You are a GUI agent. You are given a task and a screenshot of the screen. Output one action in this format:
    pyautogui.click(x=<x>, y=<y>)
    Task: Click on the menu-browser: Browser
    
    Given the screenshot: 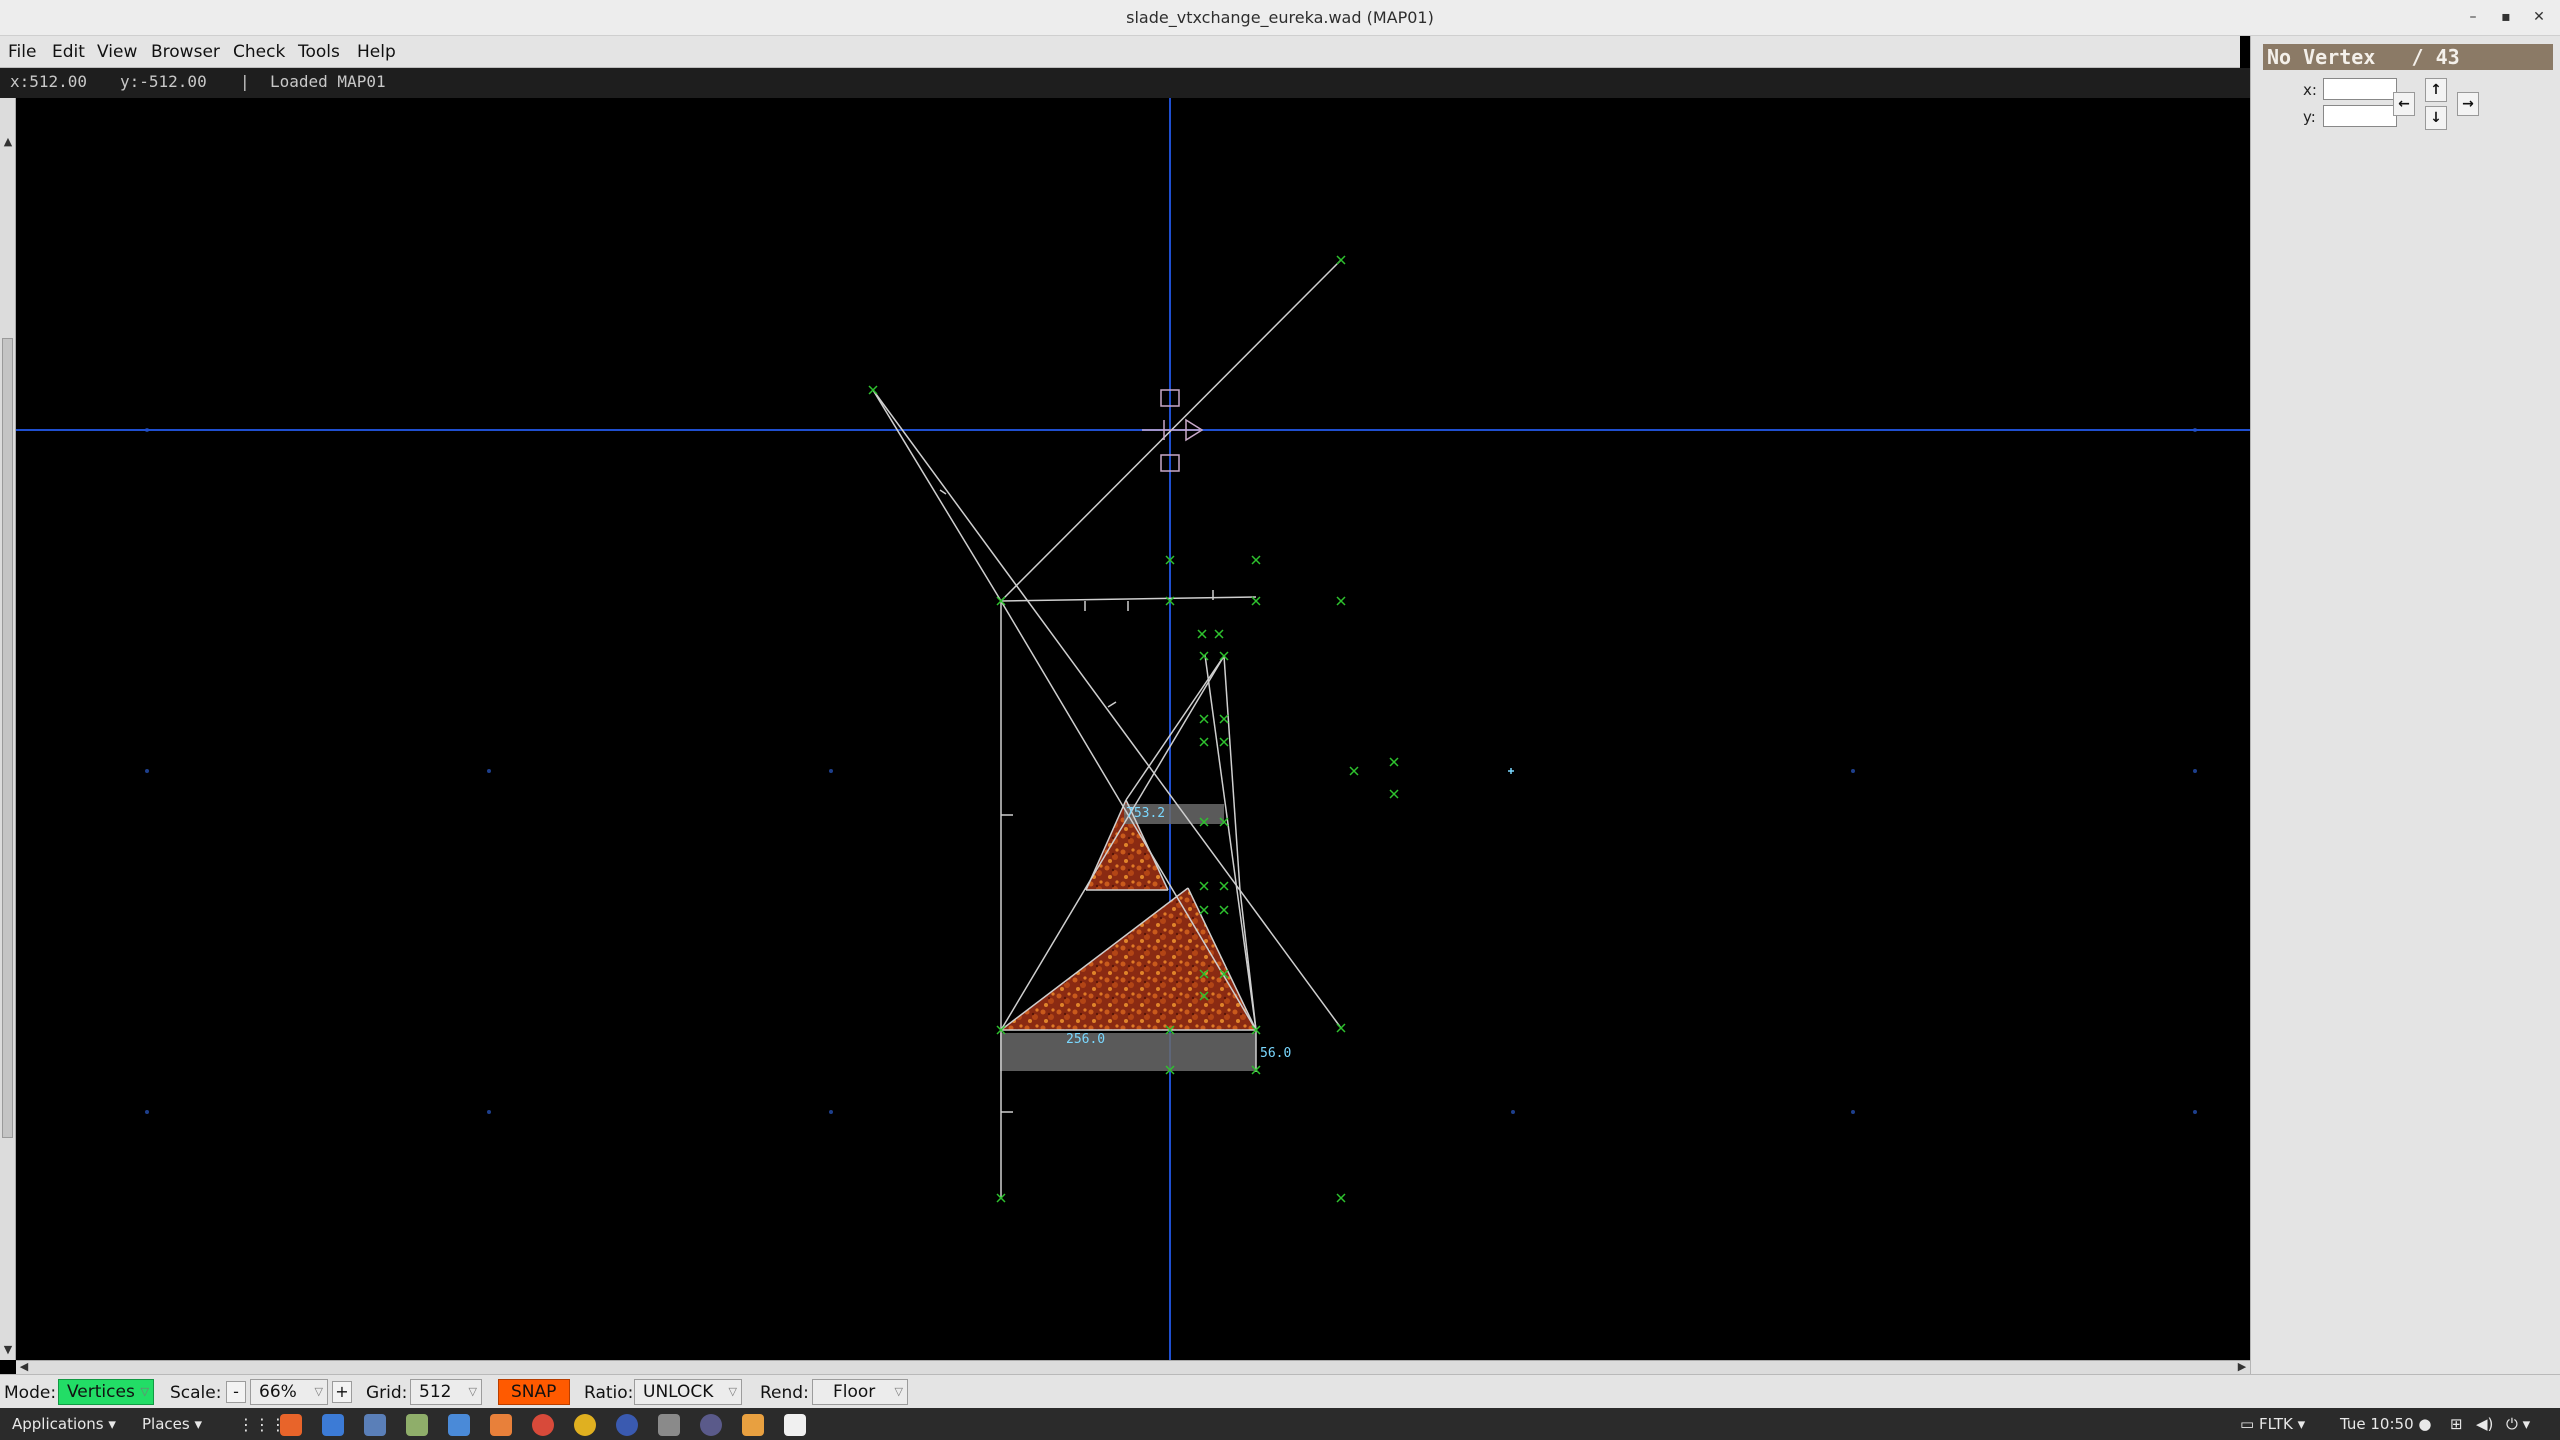 What is the action you would take?
    pyautogui.click(x=185, y=52)
    